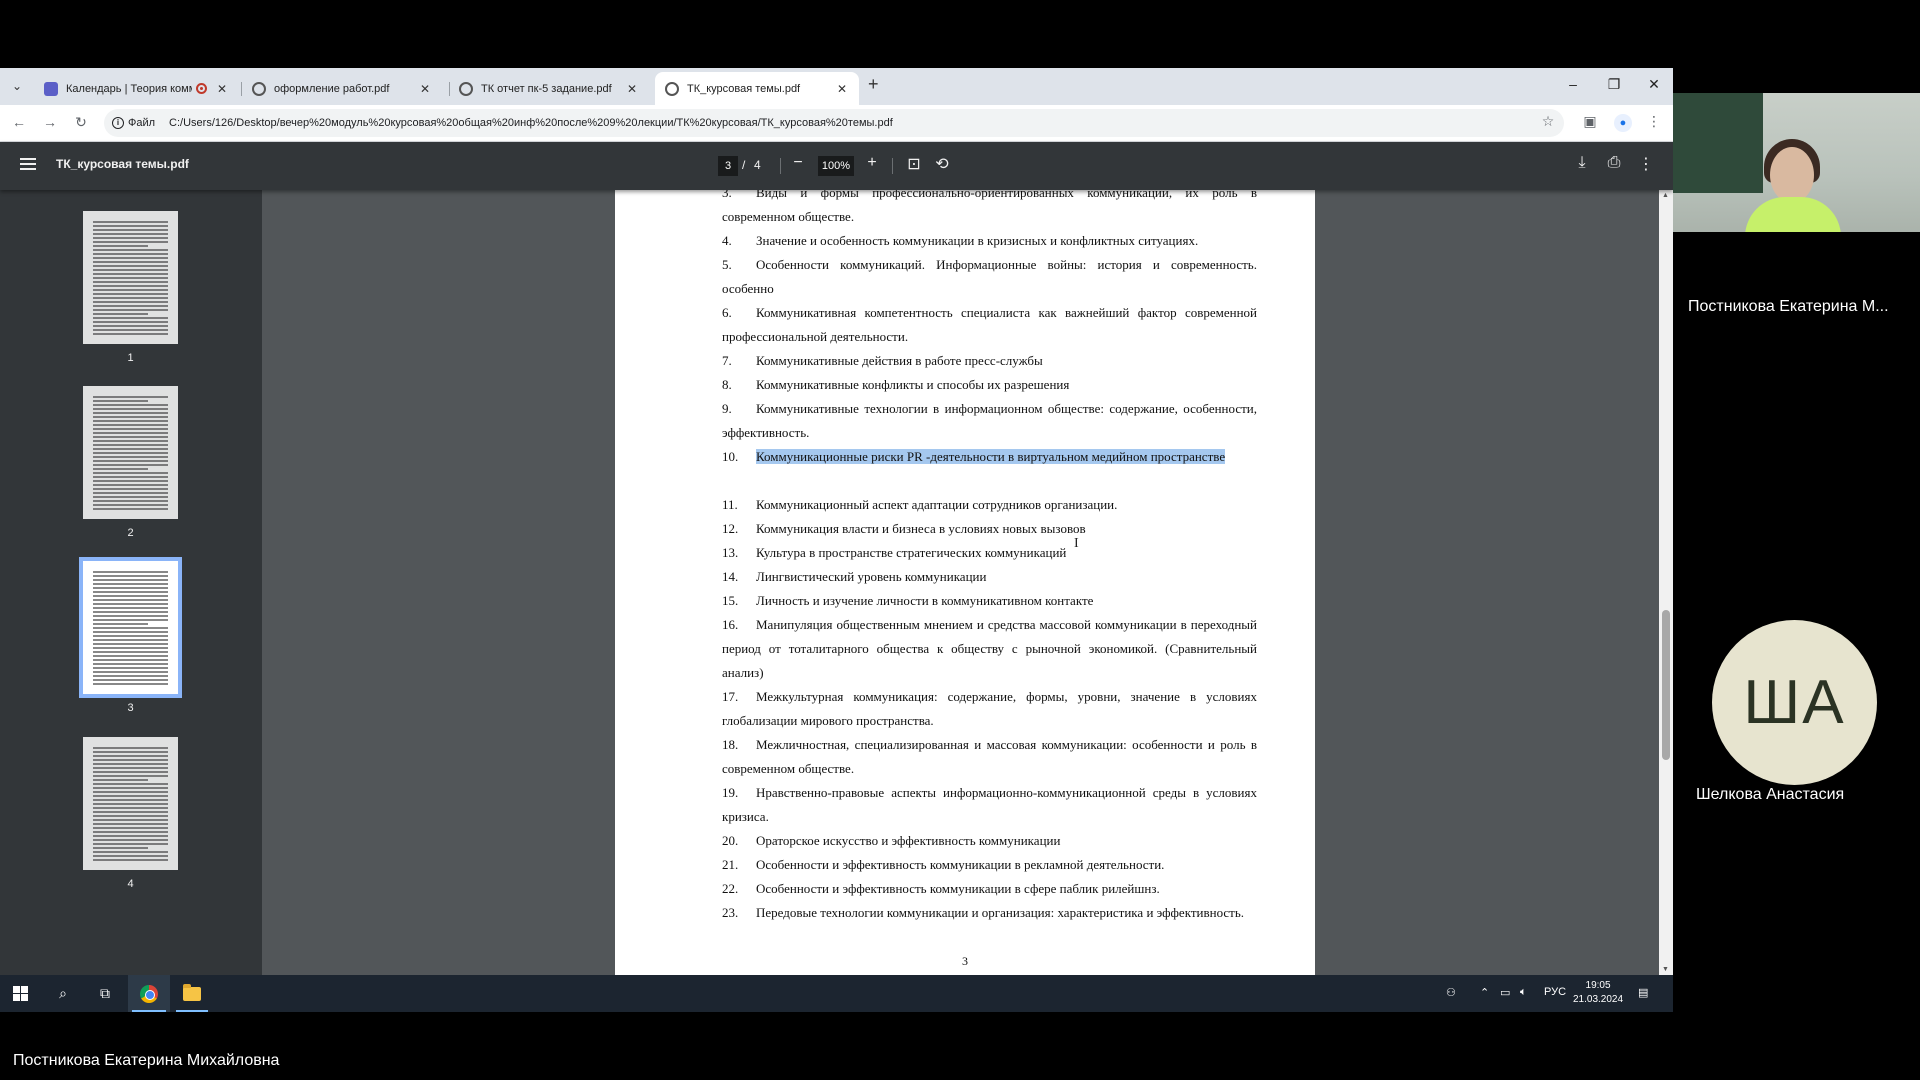  What do you see at coordinates (130, 884) in the screenshot?
I see `thumbnail-number: 4` at bounding box center [130, 884].